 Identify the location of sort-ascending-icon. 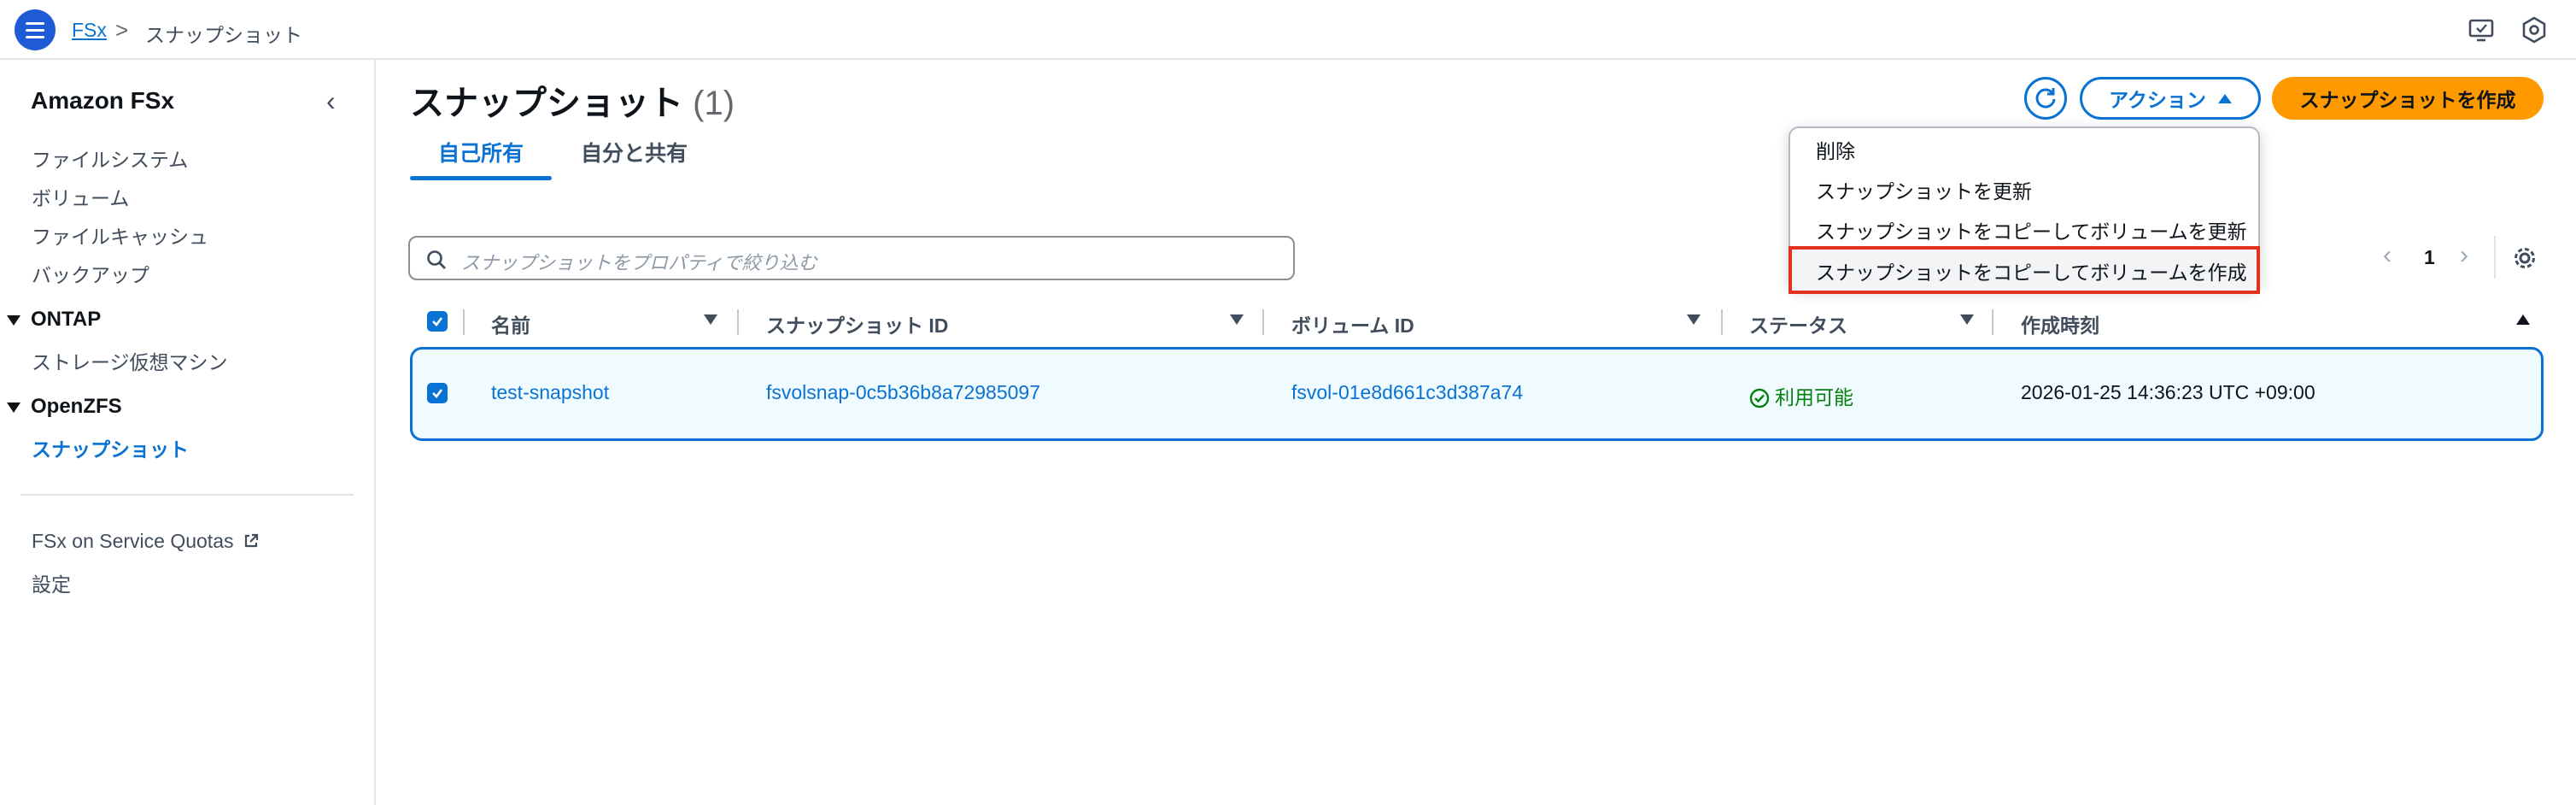
(2523, 320).